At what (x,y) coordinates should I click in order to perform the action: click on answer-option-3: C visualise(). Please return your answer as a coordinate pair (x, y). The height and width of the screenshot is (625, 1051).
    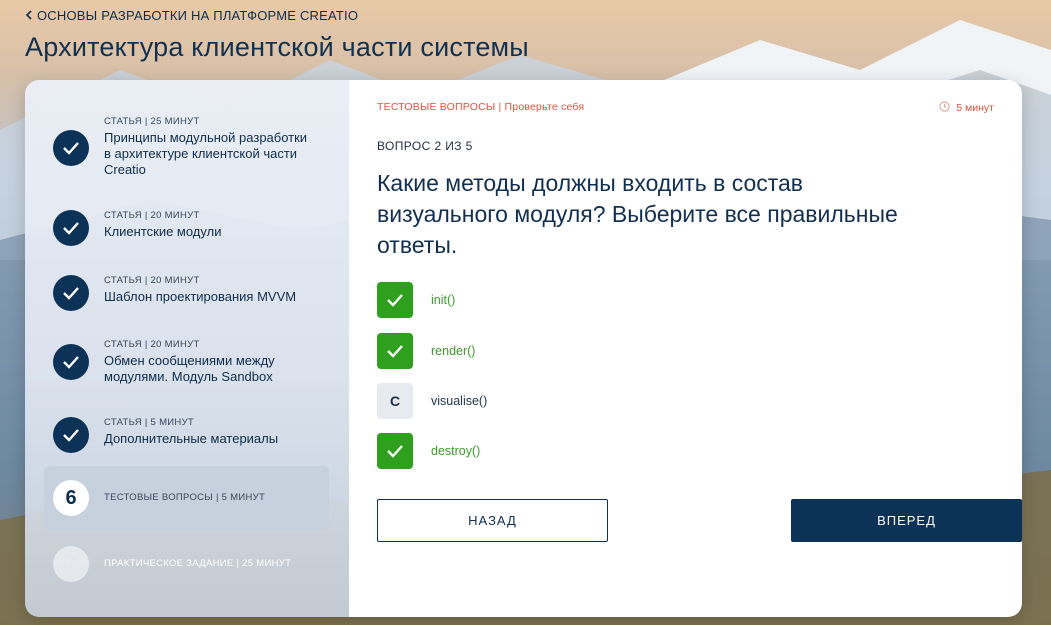
    Looking at the image, I should click on (432, 401).